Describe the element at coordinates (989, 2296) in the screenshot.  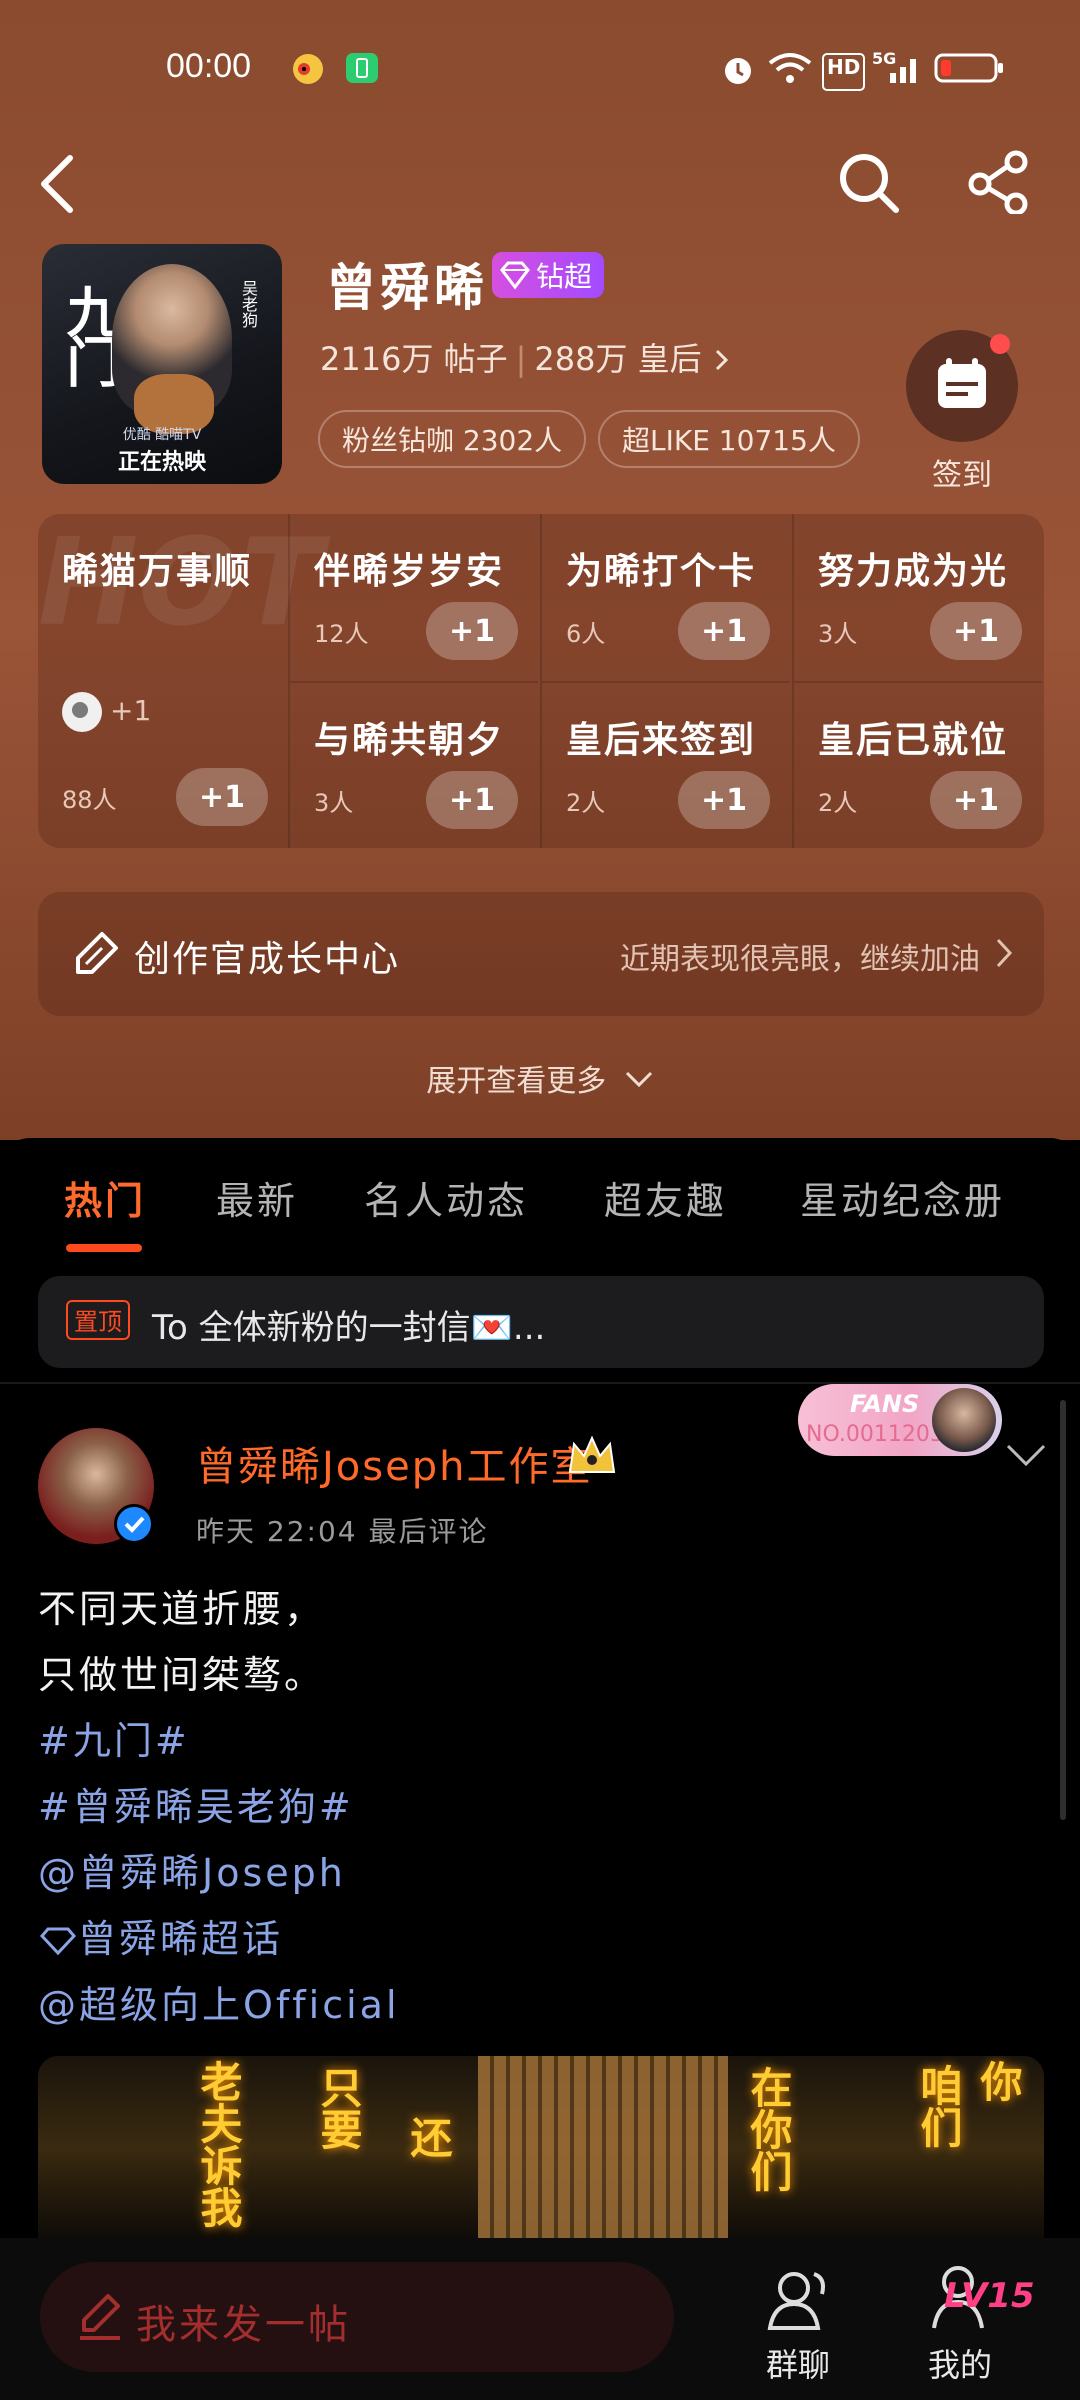
I see `level-badge: LV15` at that location.